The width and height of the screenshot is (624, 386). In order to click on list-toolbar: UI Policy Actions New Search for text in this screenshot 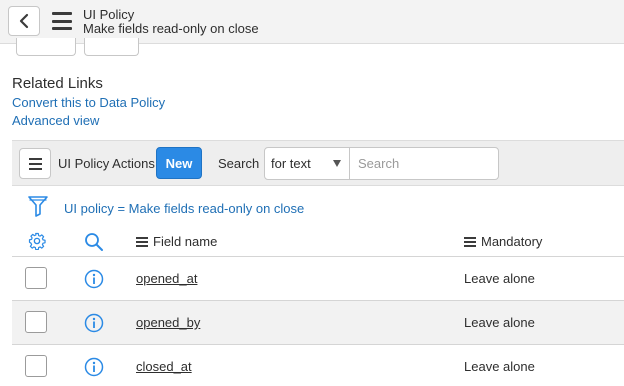, I will do `click(318, 163)`.